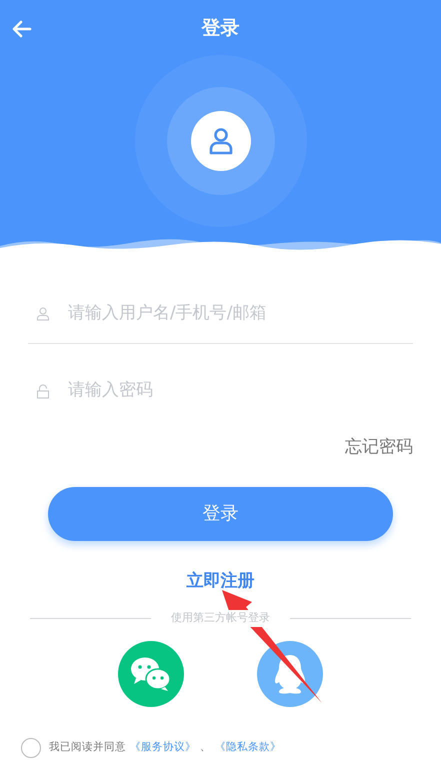  Describe the element at coordinates (220, 513) in the screenshot. I see `login-button: 登录` at that location.